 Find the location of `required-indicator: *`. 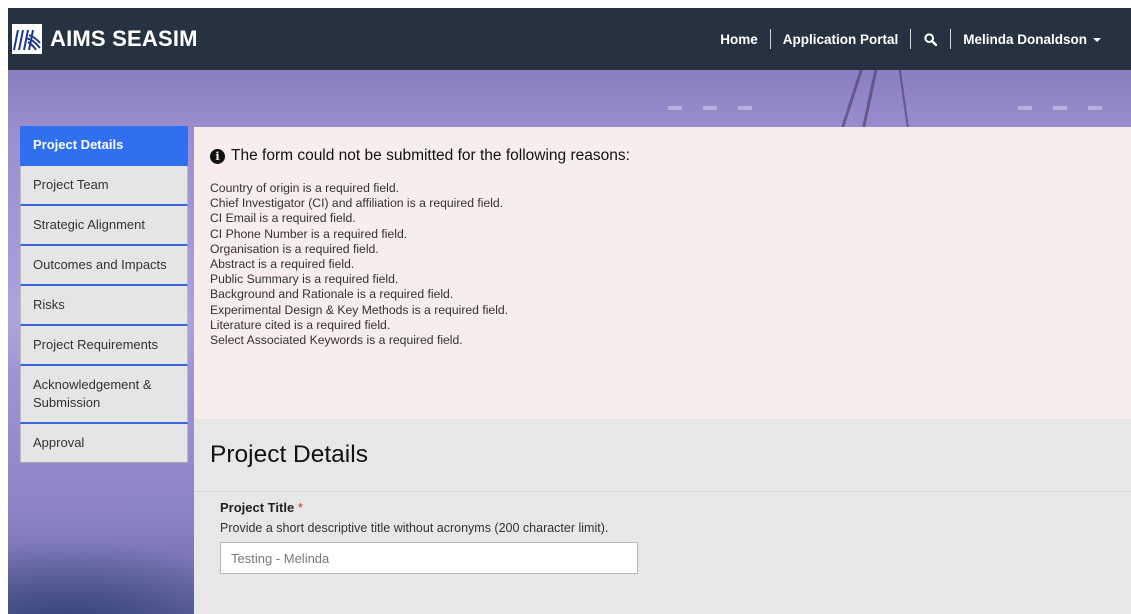

required-indicator: * is located at coordinates (300, 507).